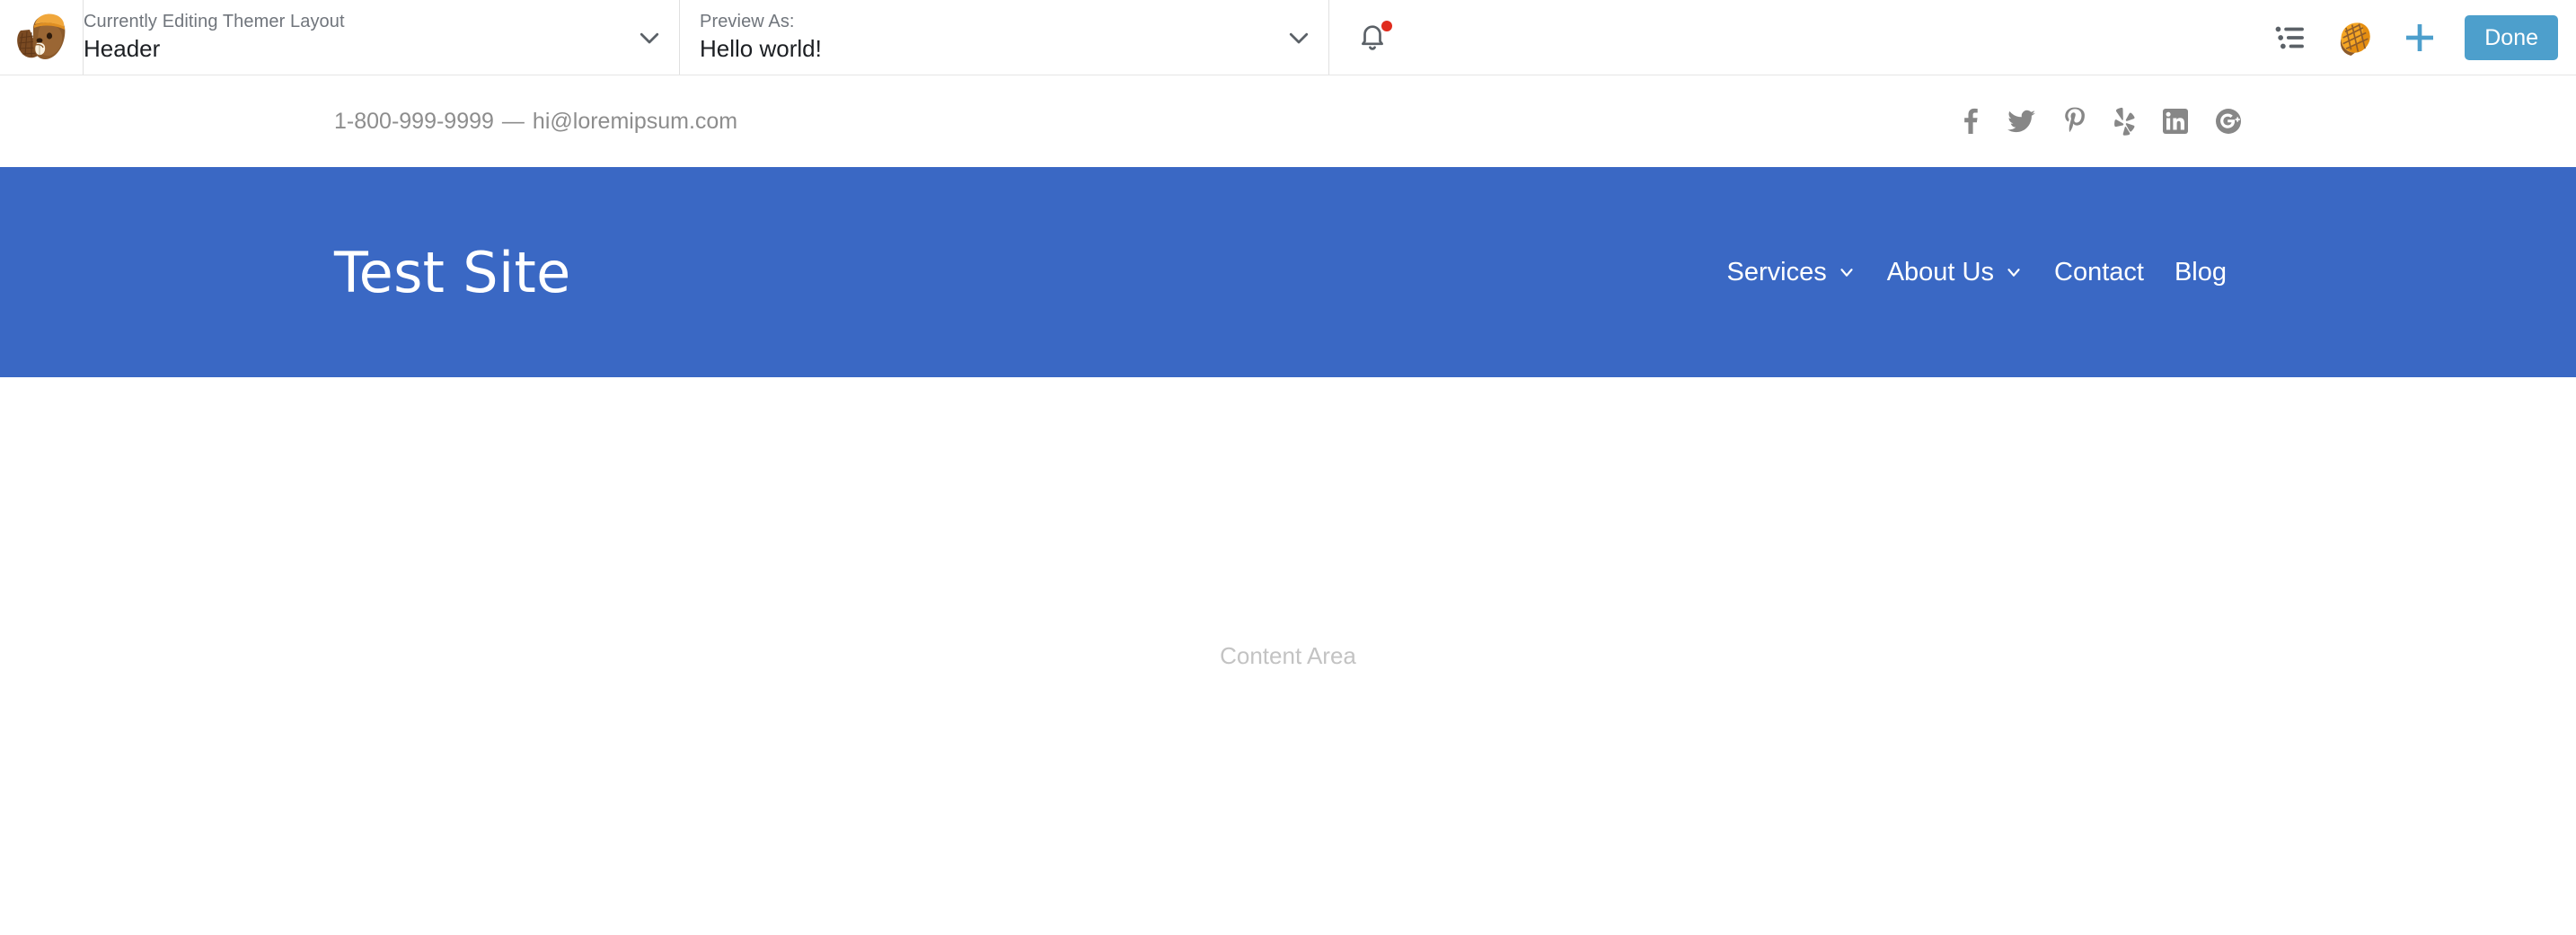  Describe the element at coordinates (2228, 121) in the screenshot. I see `google-plus-icon` at that location.